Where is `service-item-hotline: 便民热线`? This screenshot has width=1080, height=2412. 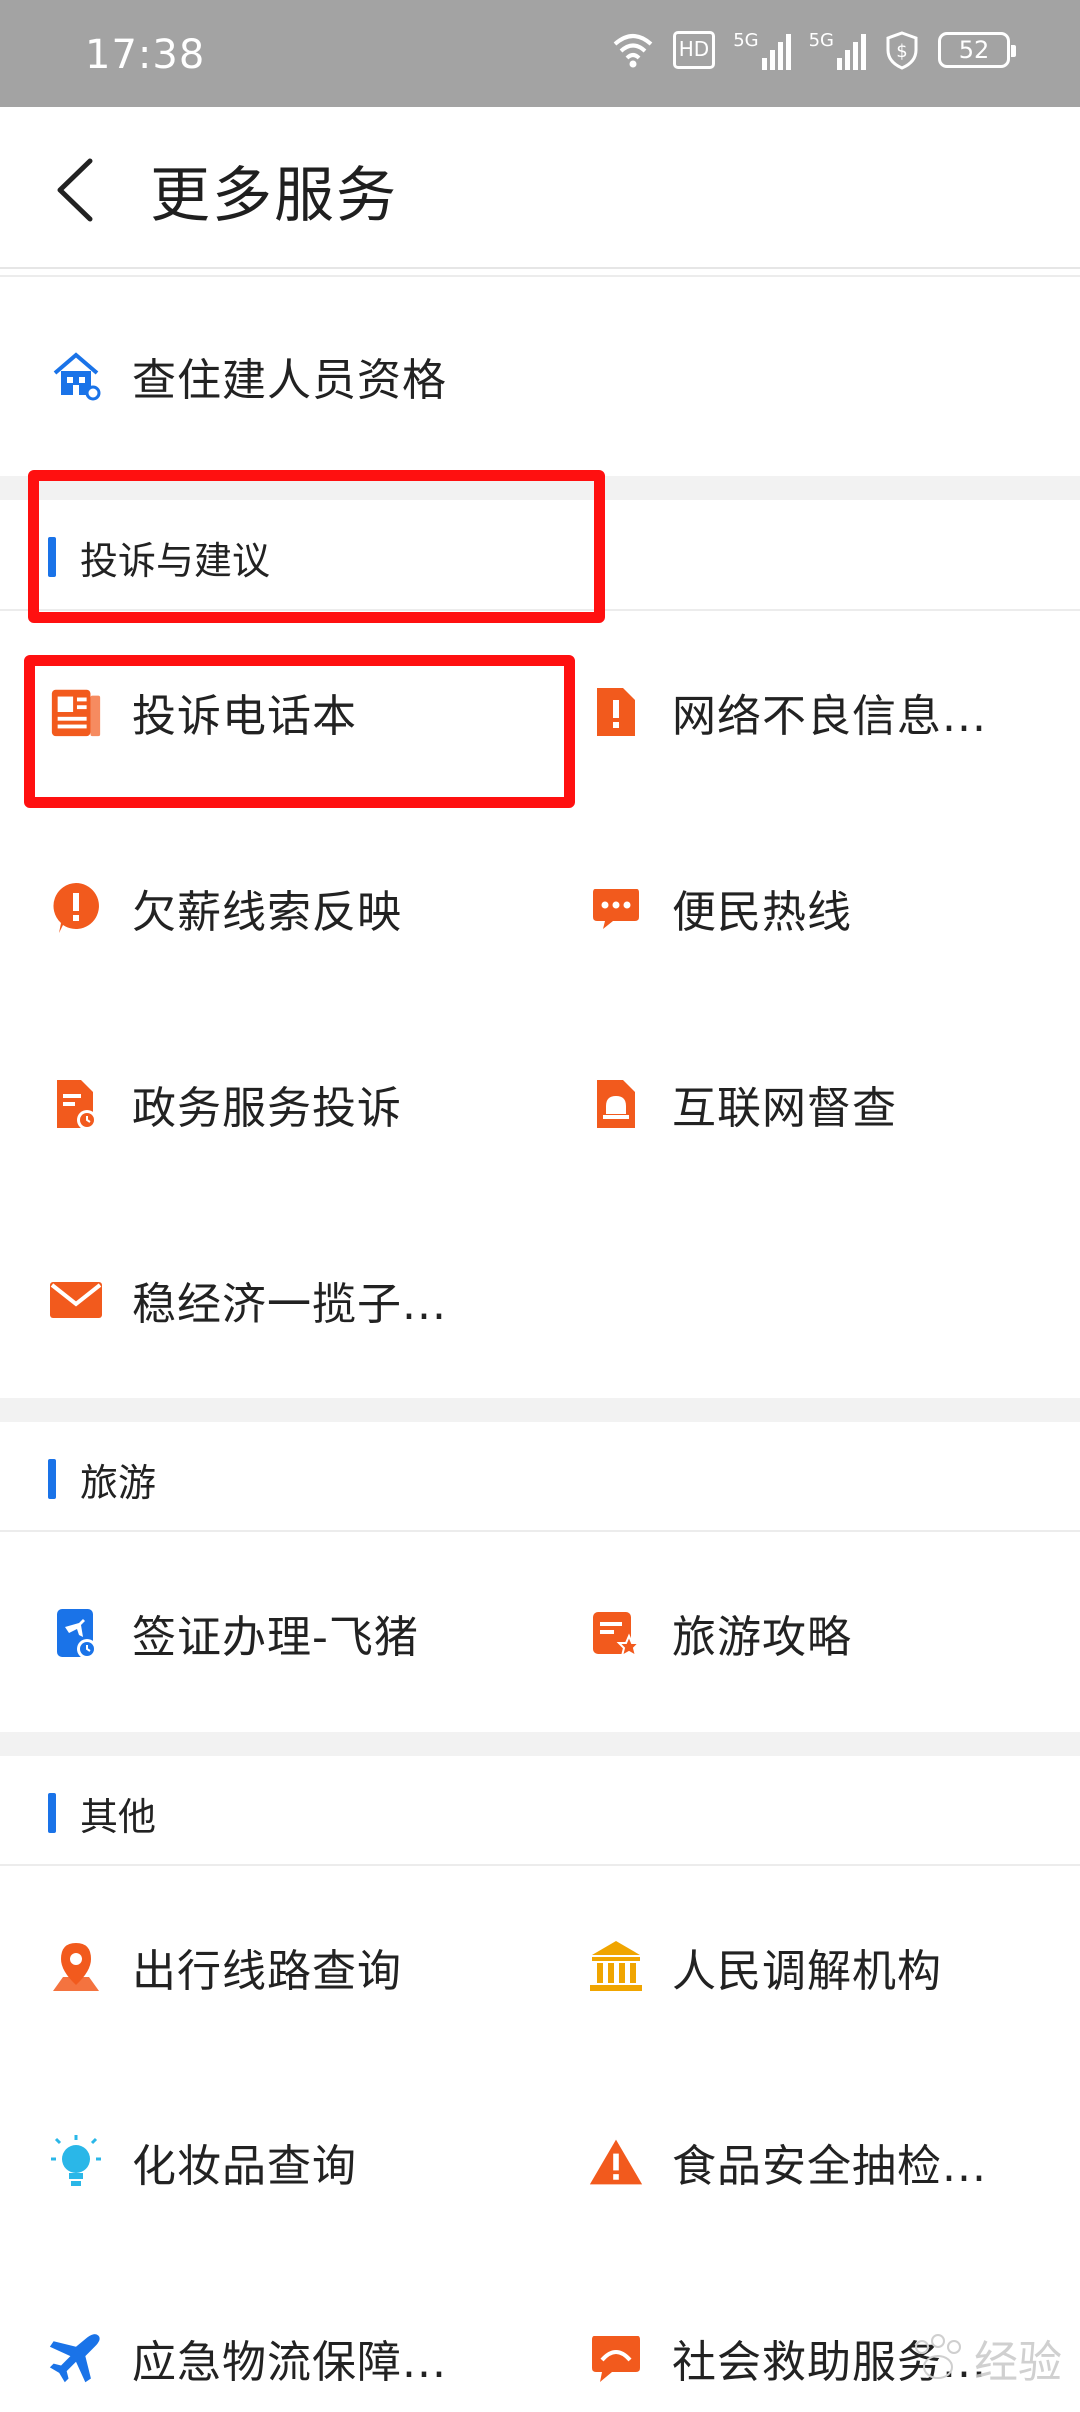
service-item-hotline: 便民热线 is located at coordinates (720, 908).